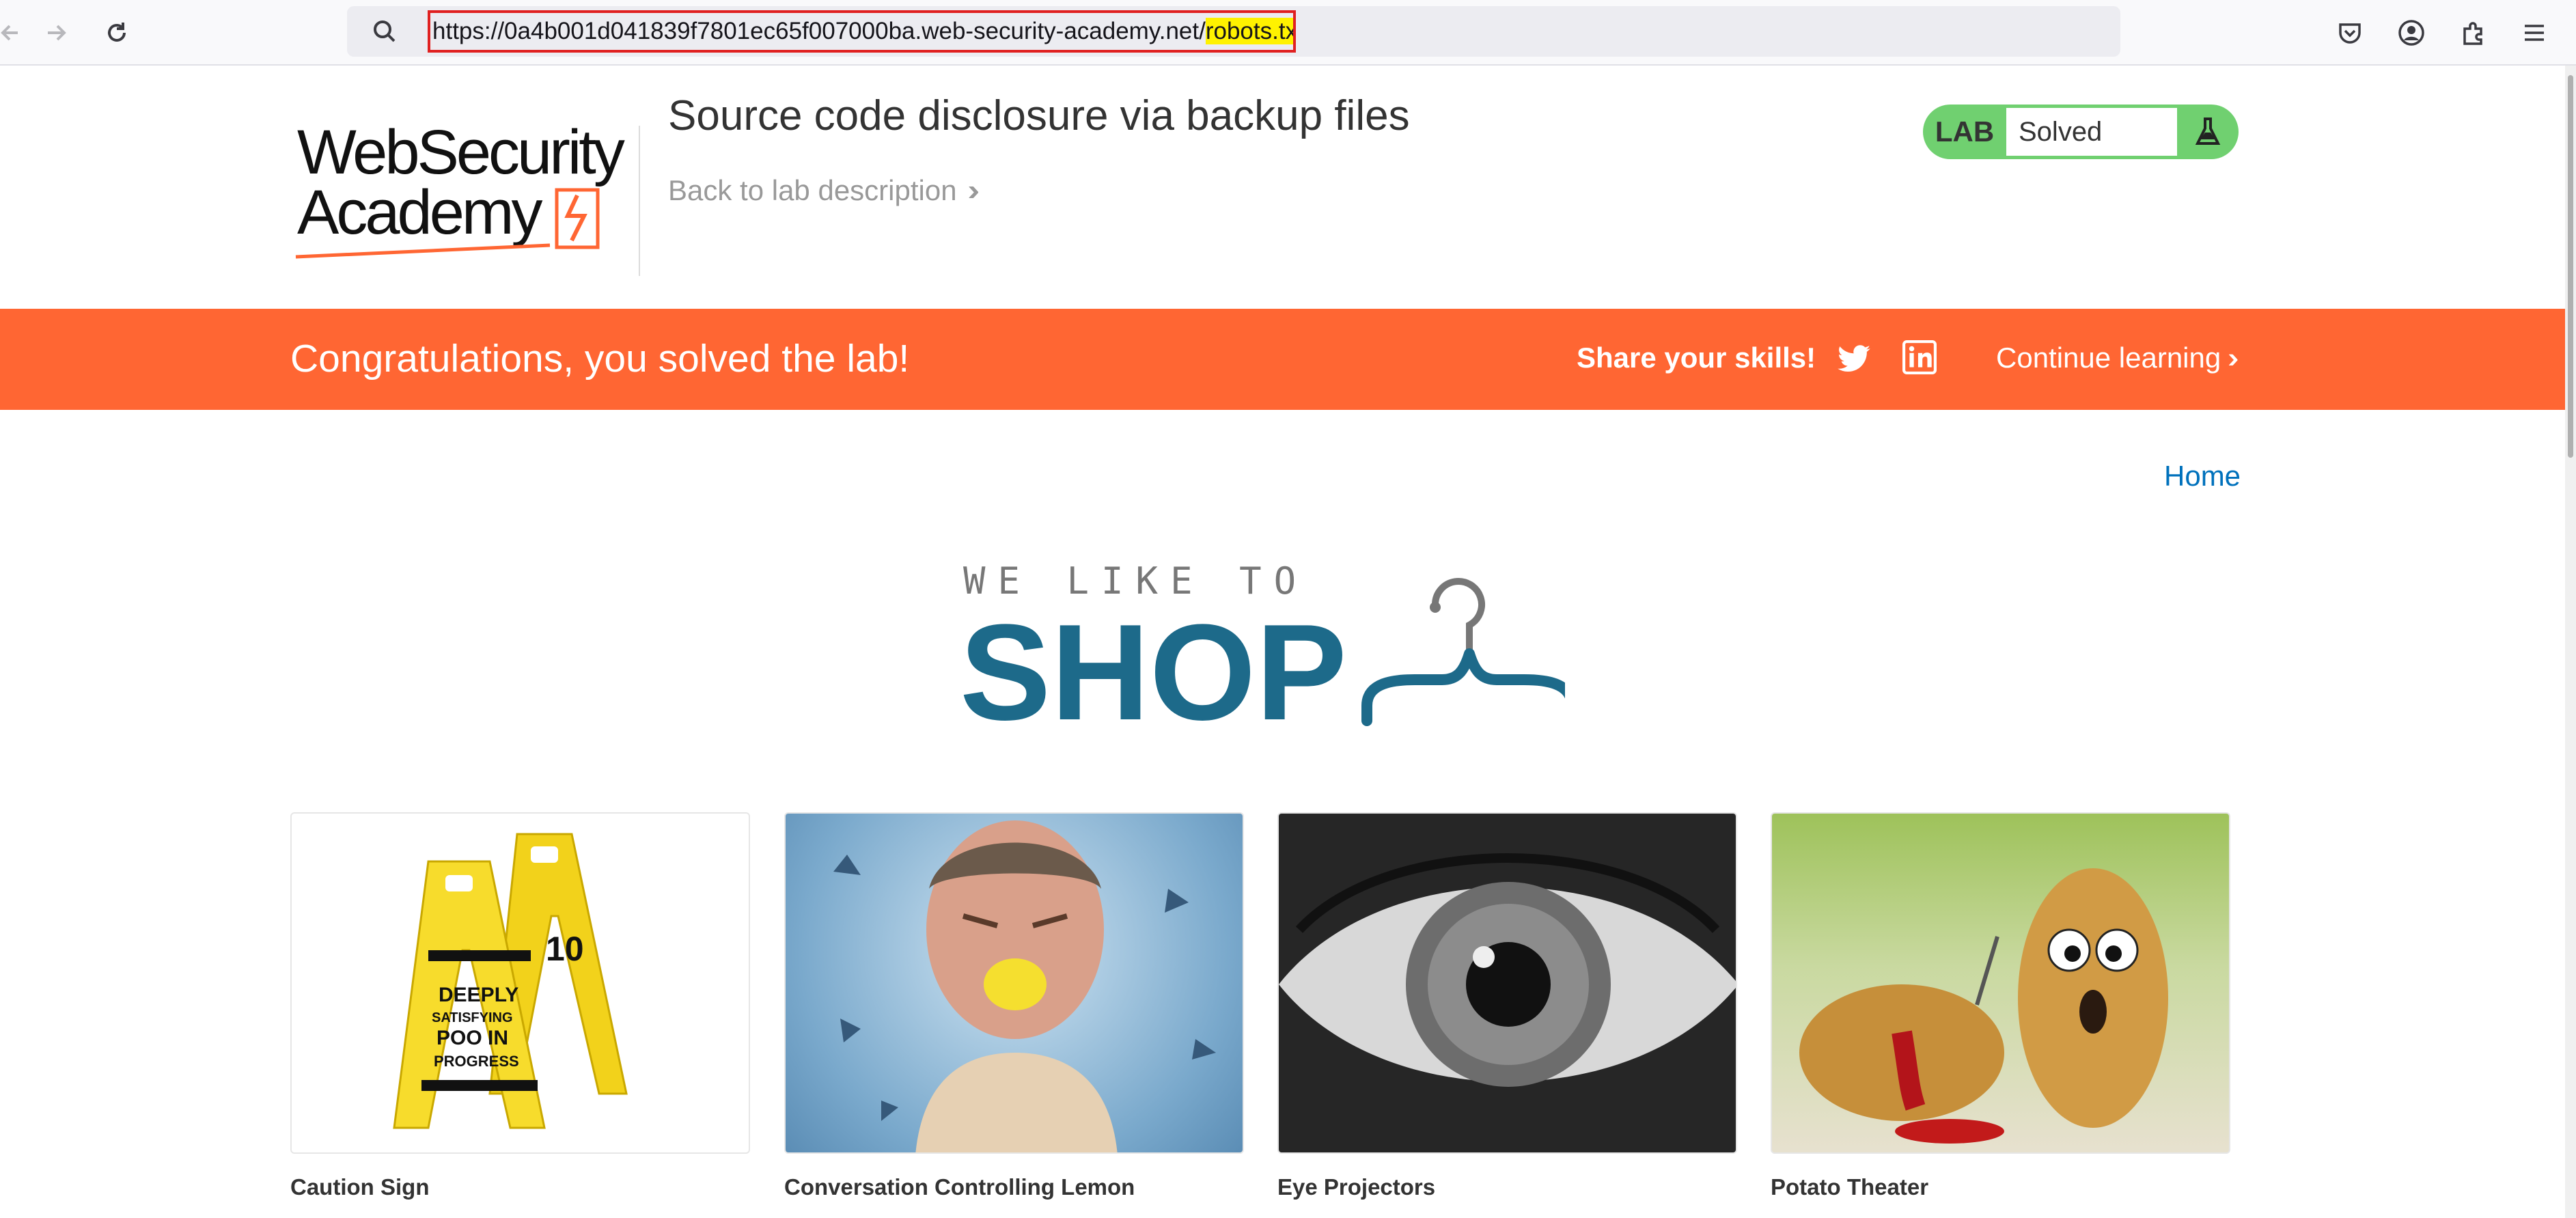  Describe the element at coordinates (2208, 132) in the screenshot. I see `flask-icon` at that location.